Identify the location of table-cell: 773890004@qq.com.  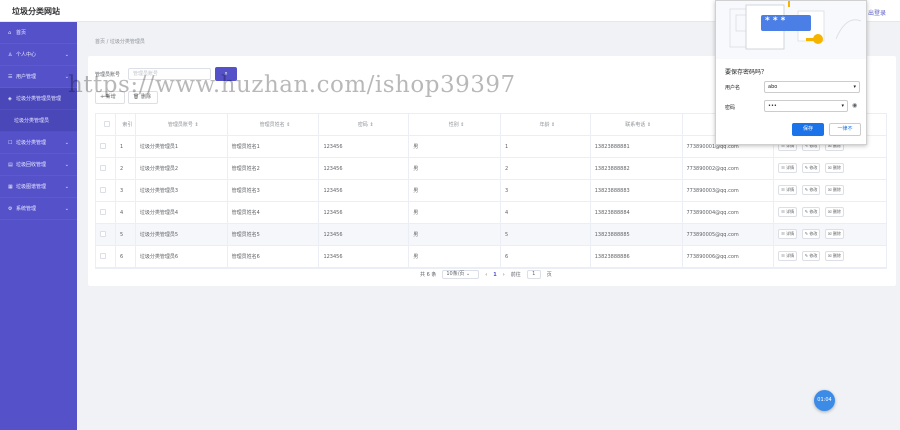
(729, 212).